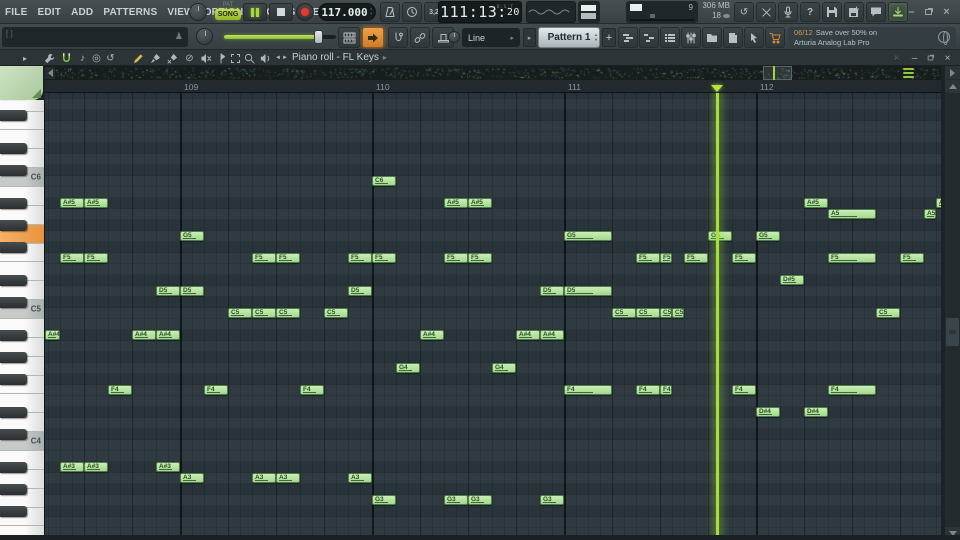  What do you see at coordinates (96, 58) in the screenshot?
I see `quantize-target-icon: ◎` at bounding box center [96, 58].